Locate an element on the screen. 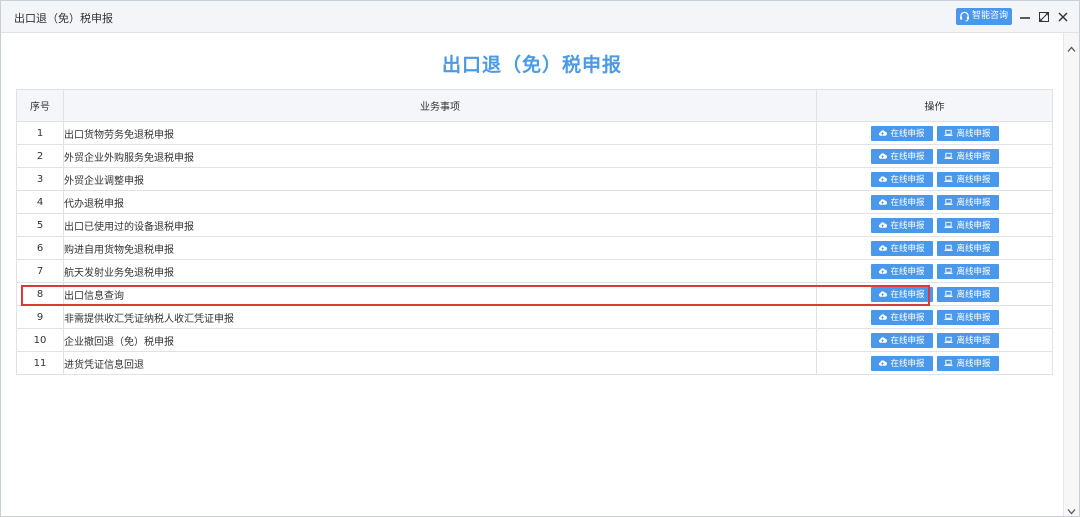 The width and height of the screenshot is (1080, 517). table-row: 6 购进自用货物免退税申报 在线申报 离线申报 is located at coordinates (534, 248).